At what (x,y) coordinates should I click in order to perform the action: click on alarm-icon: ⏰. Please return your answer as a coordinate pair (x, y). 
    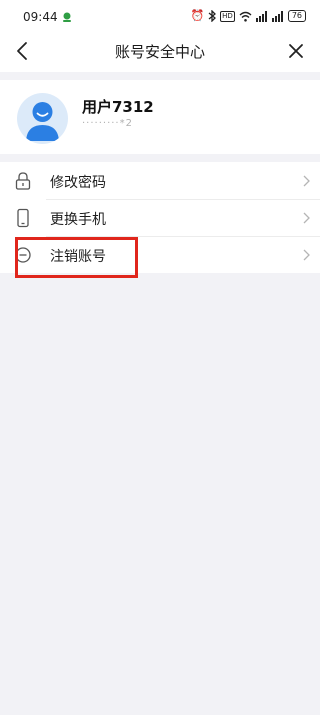
    Looking at the image, I should click on (197, 15).